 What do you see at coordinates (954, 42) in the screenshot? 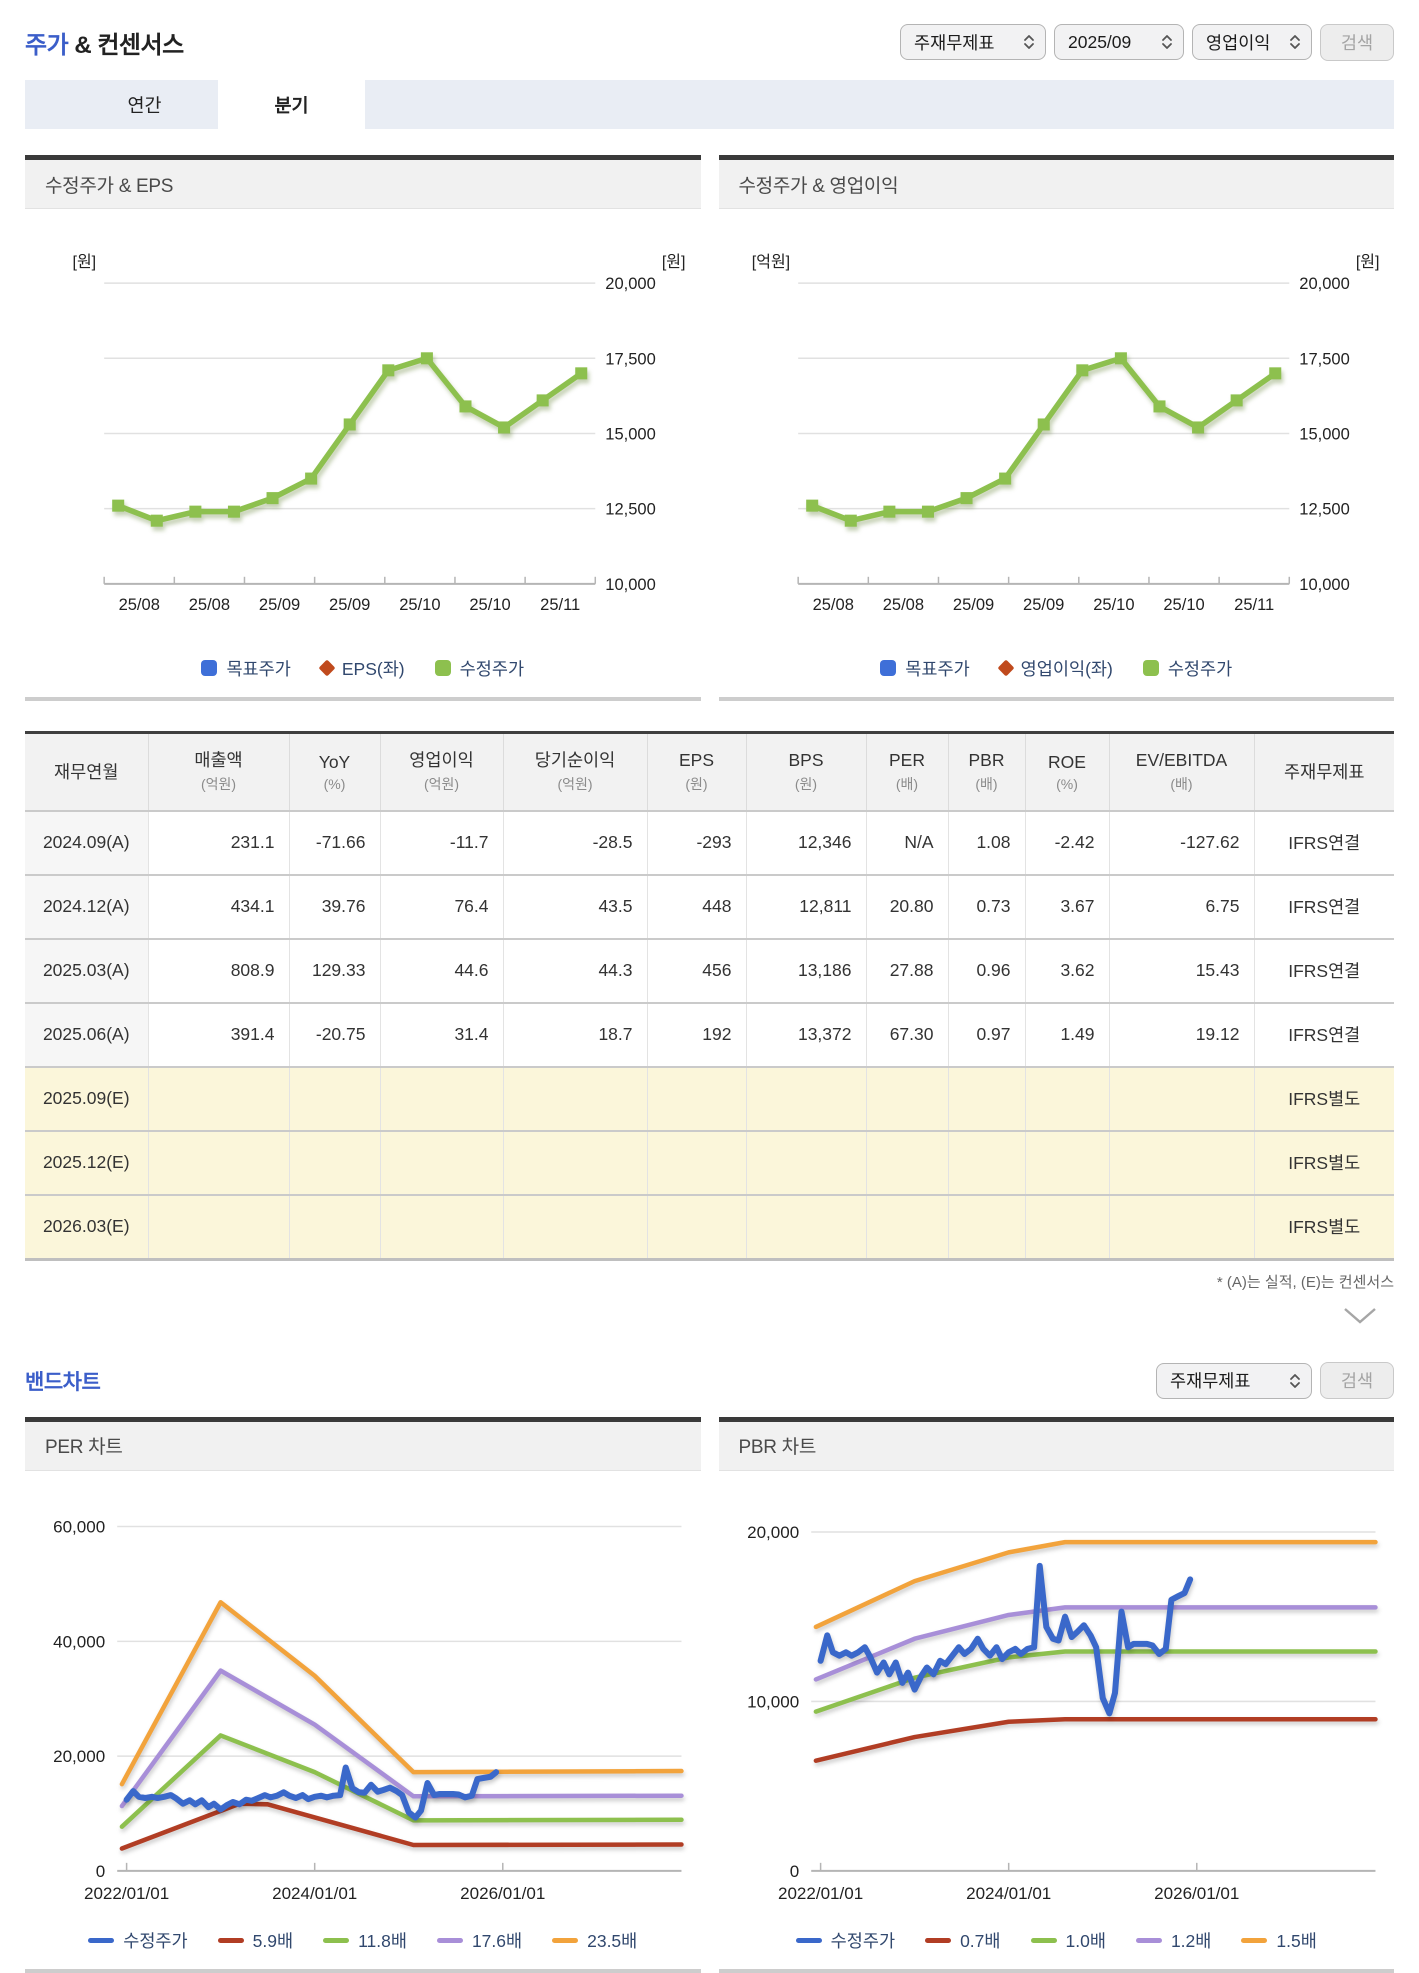
I see `statement-select-value: 주재무제표` at bounding box center [954, 42].